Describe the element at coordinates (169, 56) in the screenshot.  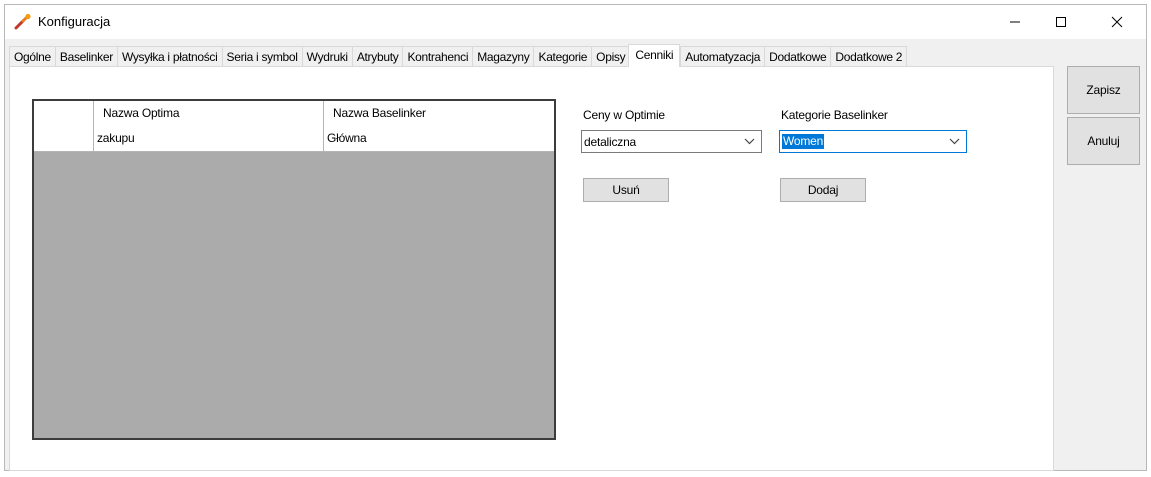
I see `tab-wysylka: Wysyłka i płatności` at that location.